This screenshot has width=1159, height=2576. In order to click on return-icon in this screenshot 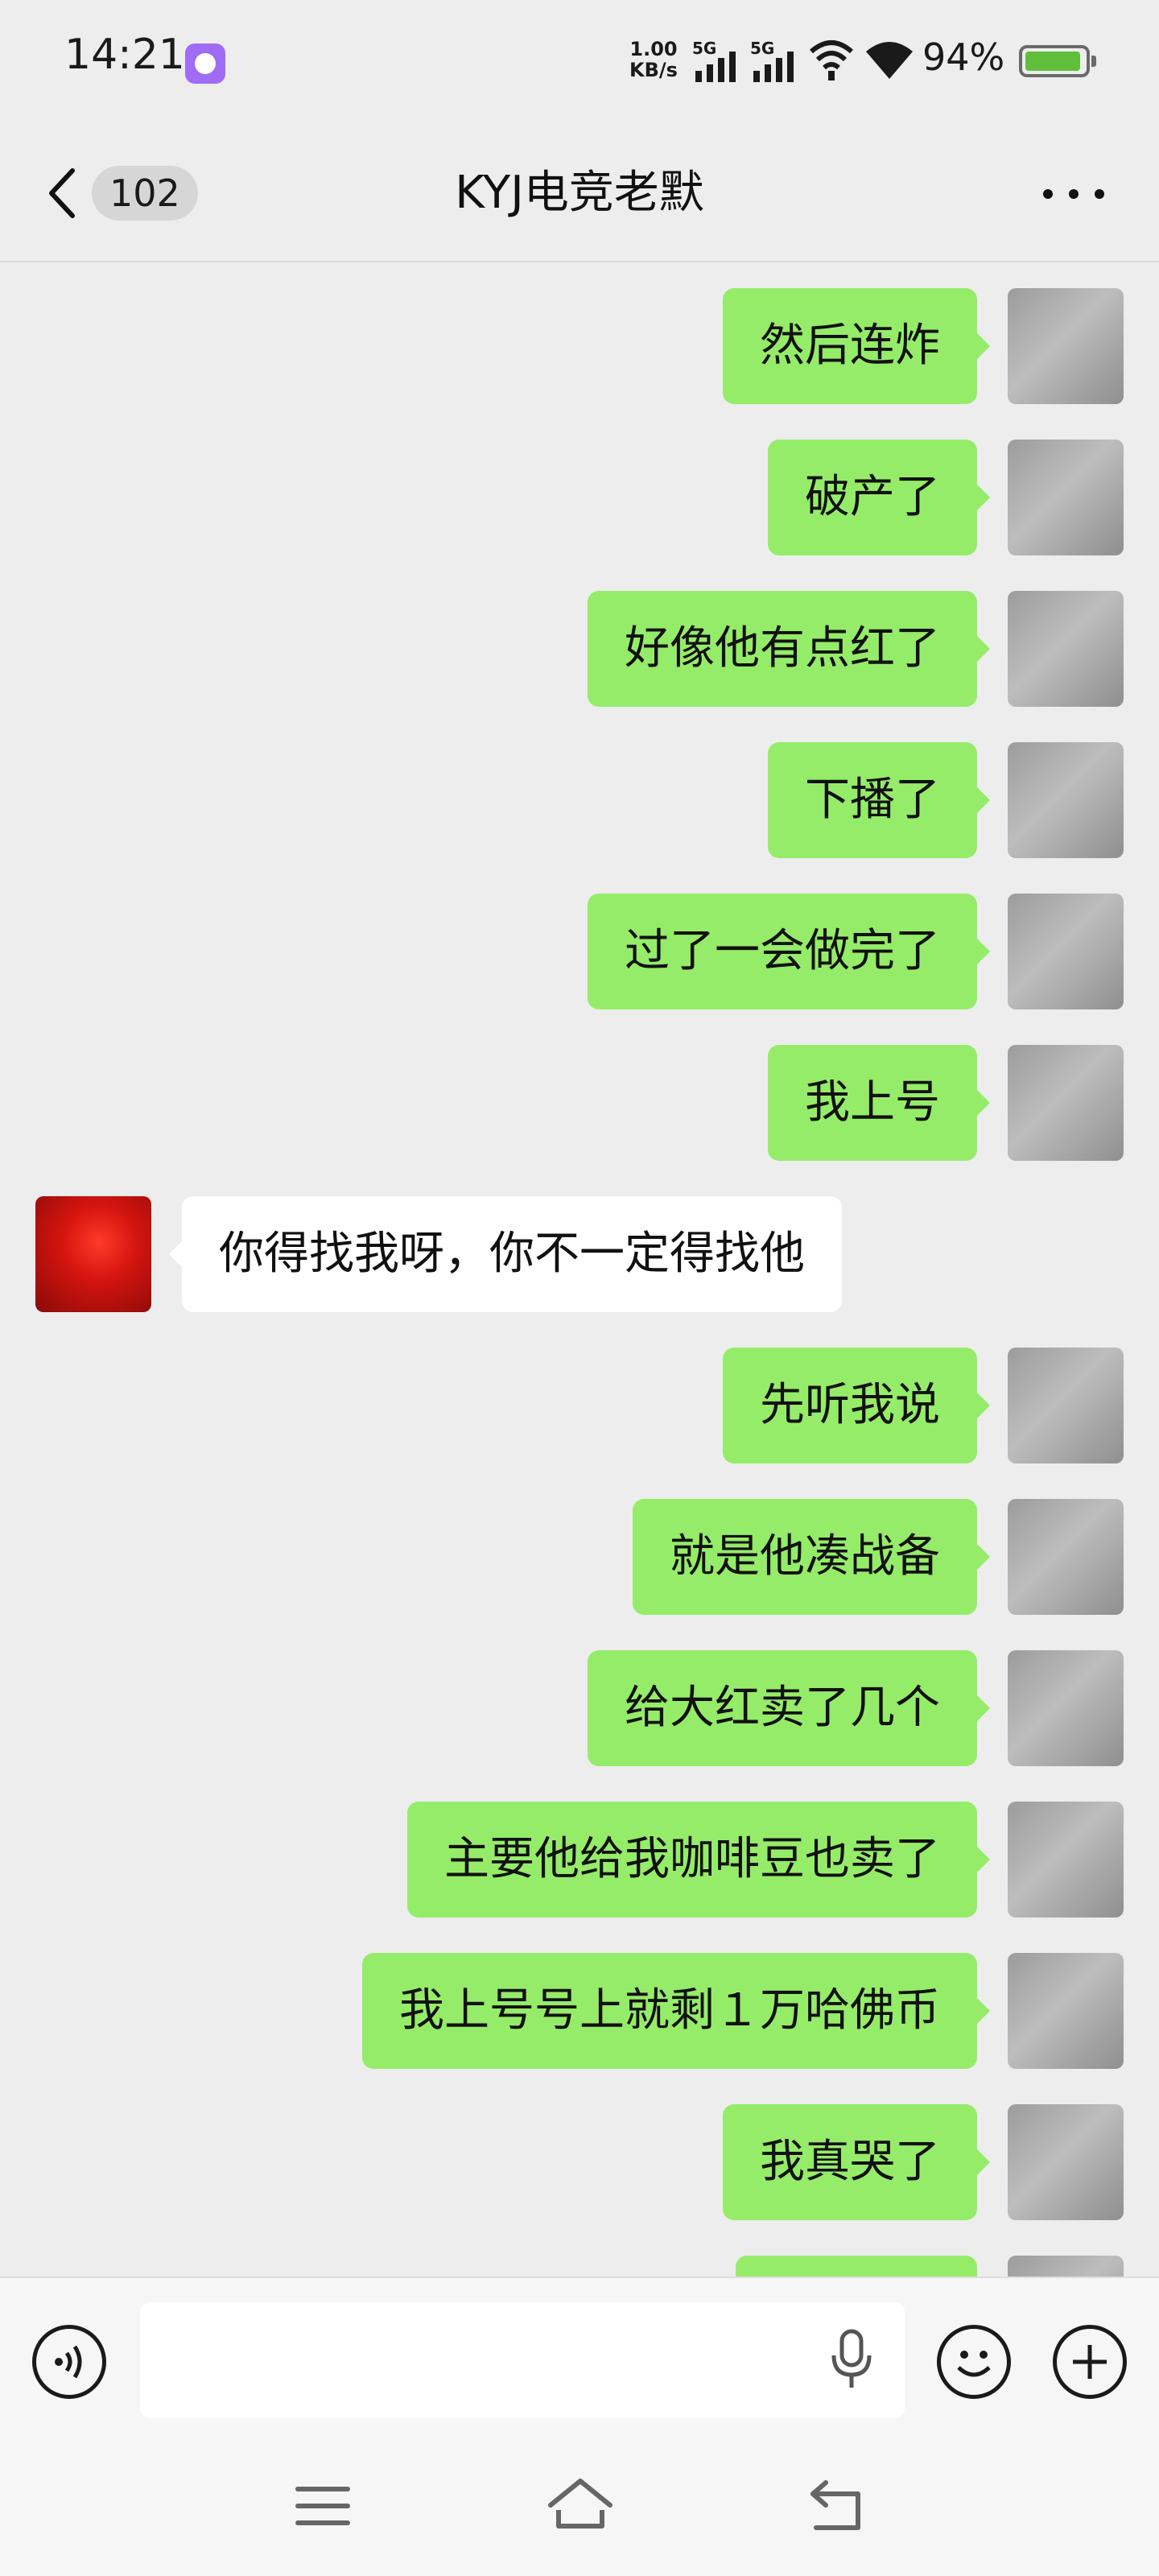, I will do `click(838, 2506)`.